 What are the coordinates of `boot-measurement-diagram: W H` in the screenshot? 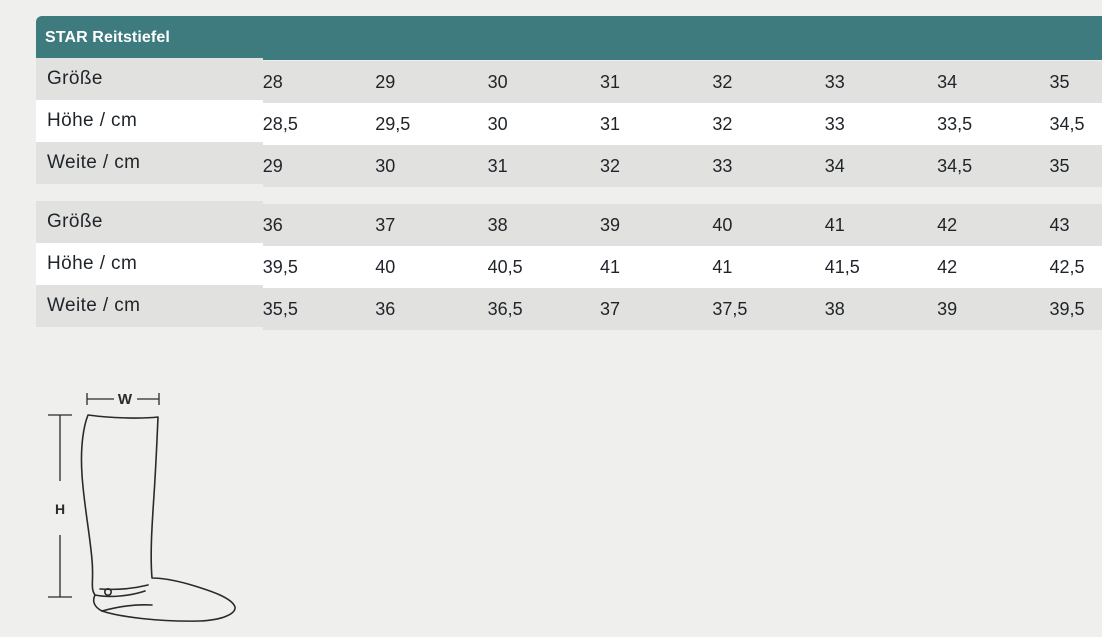 It's located at (142, 506).